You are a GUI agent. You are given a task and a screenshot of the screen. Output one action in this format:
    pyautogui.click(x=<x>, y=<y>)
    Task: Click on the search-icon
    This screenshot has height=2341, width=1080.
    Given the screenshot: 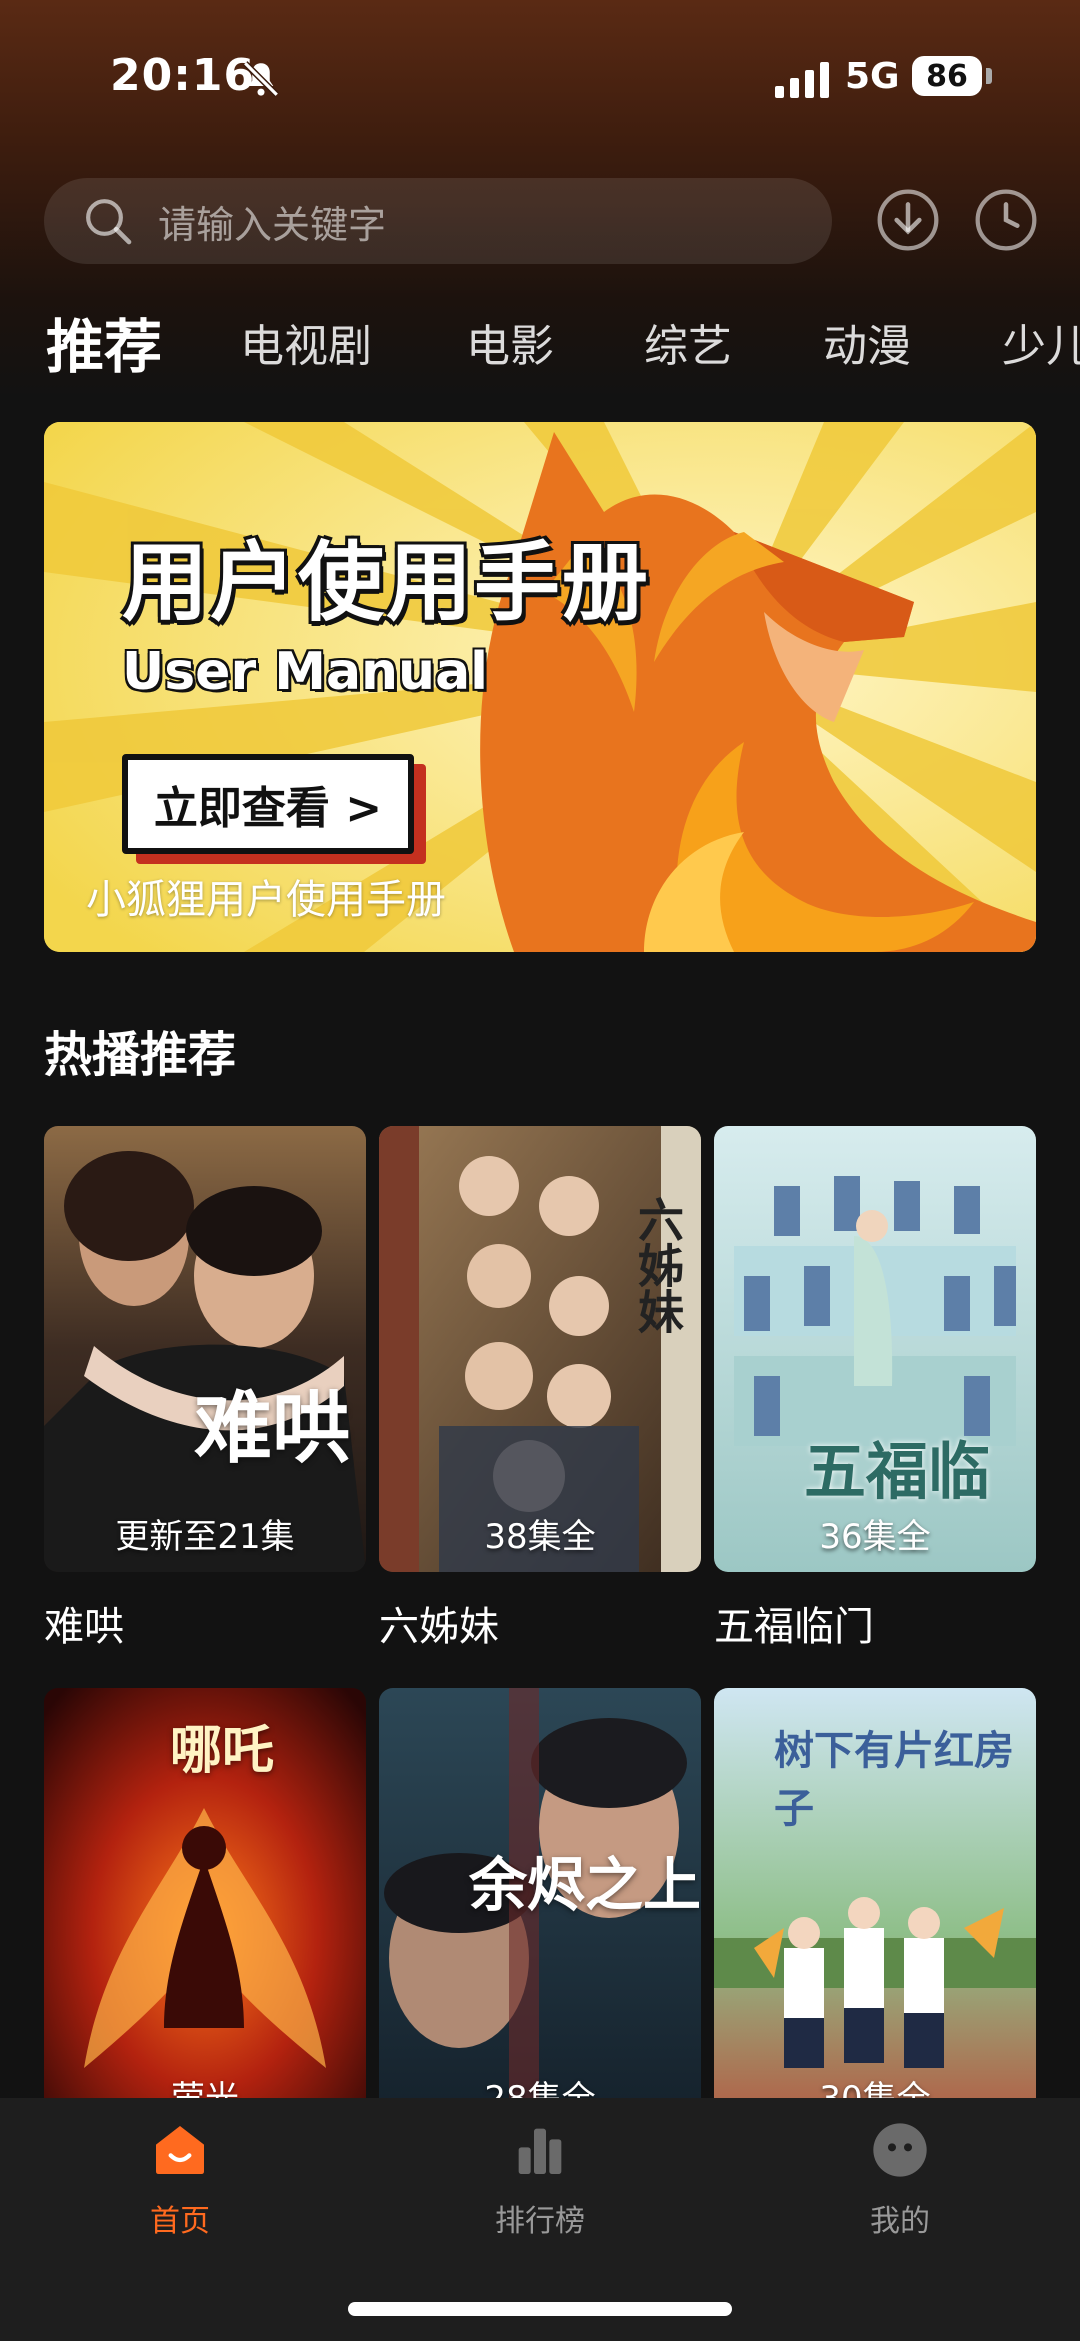 What is the action you would take?
    pyautogui.click(x=109, y=222)
    